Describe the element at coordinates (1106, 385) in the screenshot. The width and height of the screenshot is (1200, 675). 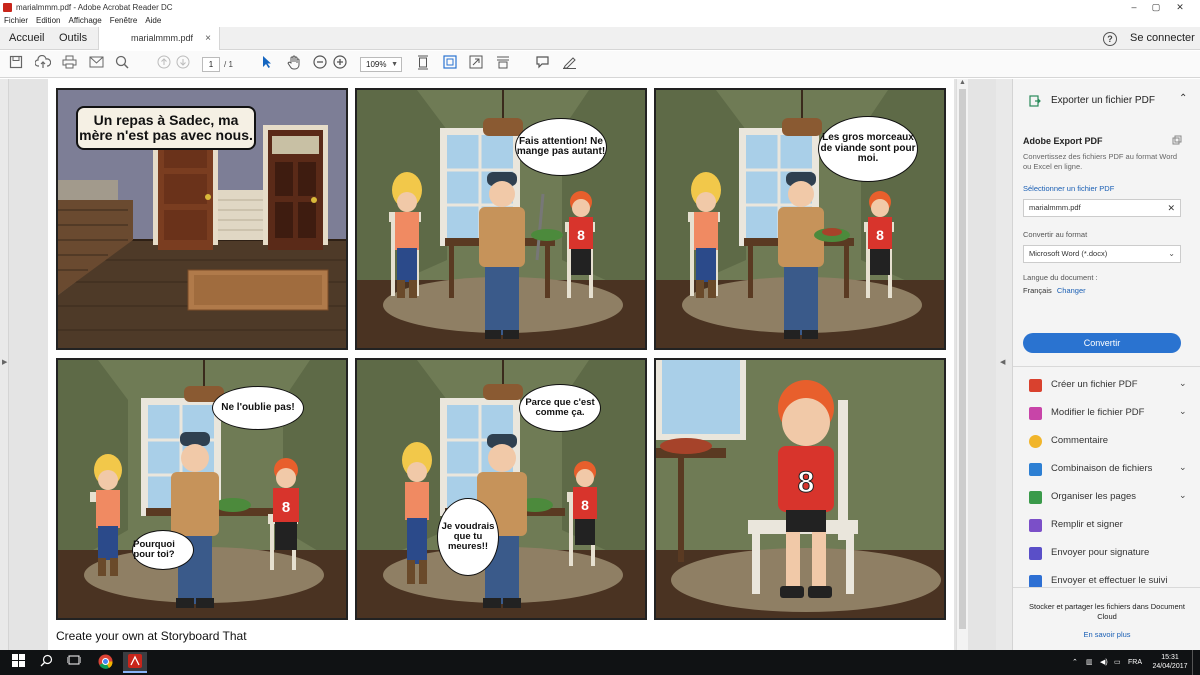
I see `tool-create-pdf: Créer un fichier PDF ⌄` at that location.